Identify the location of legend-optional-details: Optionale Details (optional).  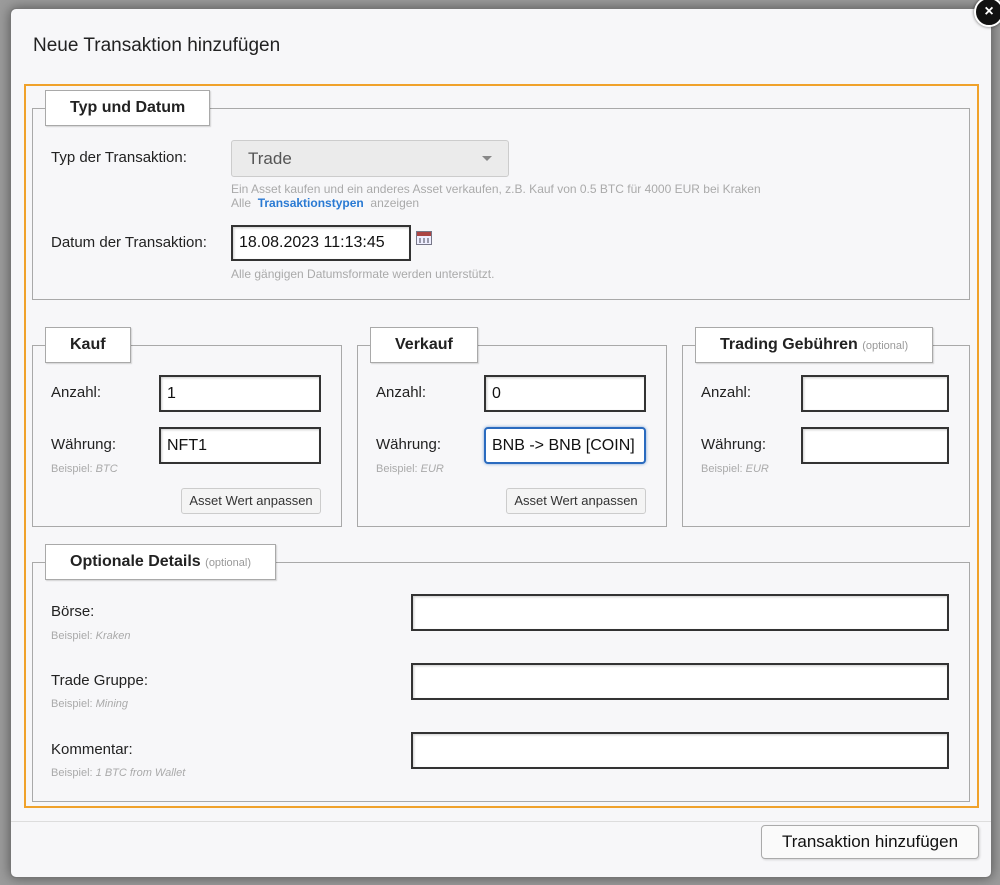
(161, 562).